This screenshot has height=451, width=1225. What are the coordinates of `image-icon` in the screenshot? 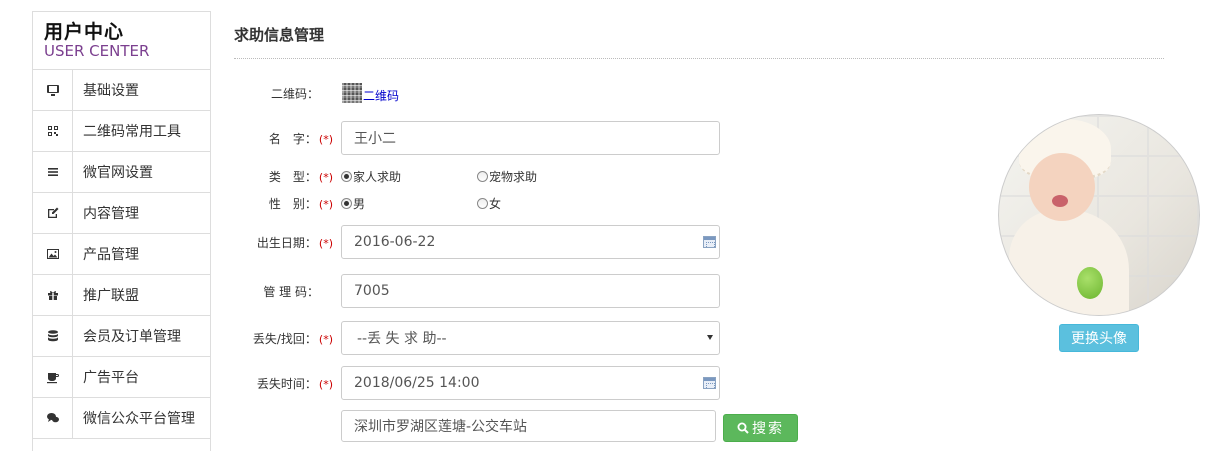 It's located at (53, 254).